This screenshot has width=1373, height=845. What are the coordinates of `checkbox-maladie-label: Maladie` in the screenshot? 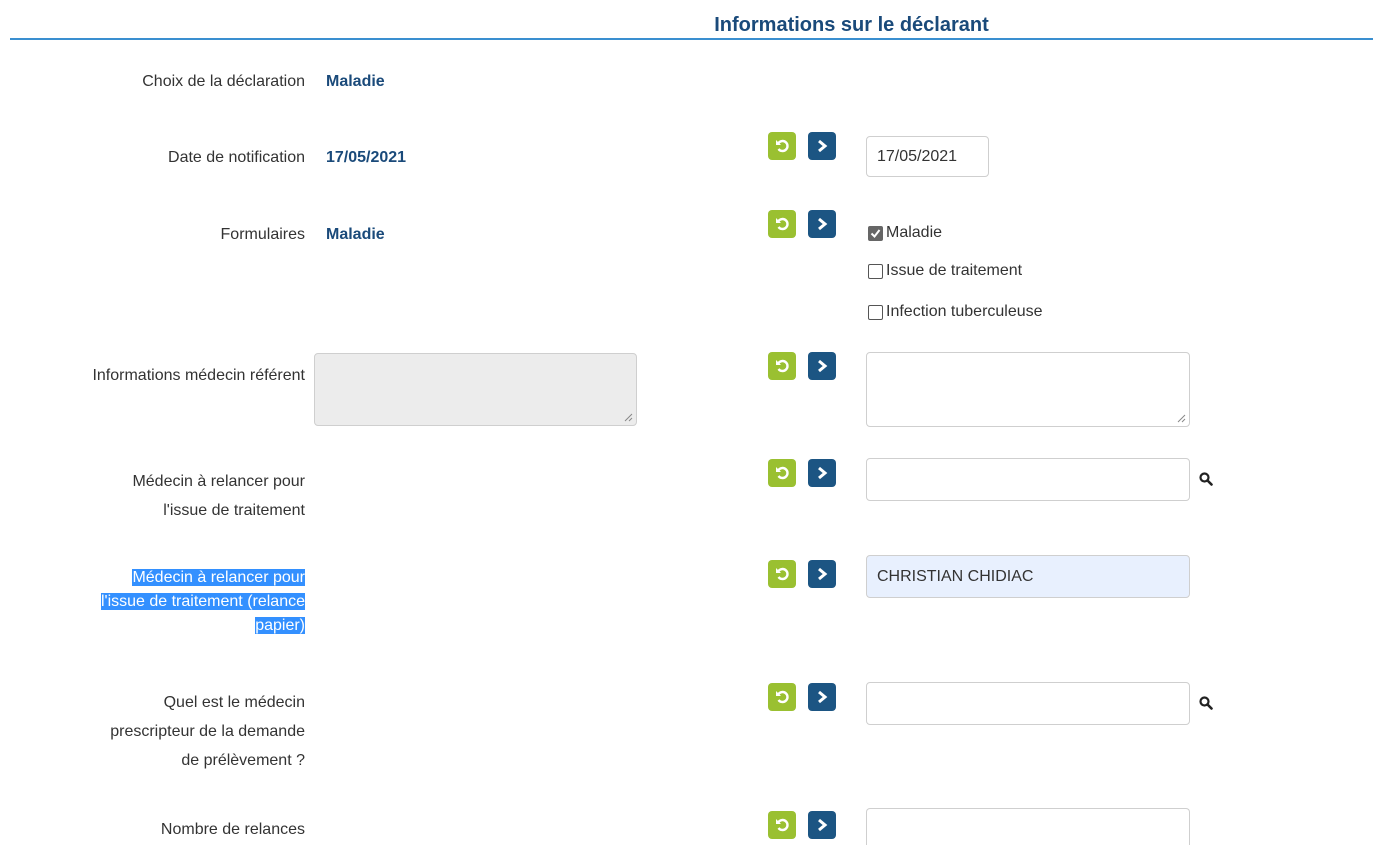 It's located at (914, 232).